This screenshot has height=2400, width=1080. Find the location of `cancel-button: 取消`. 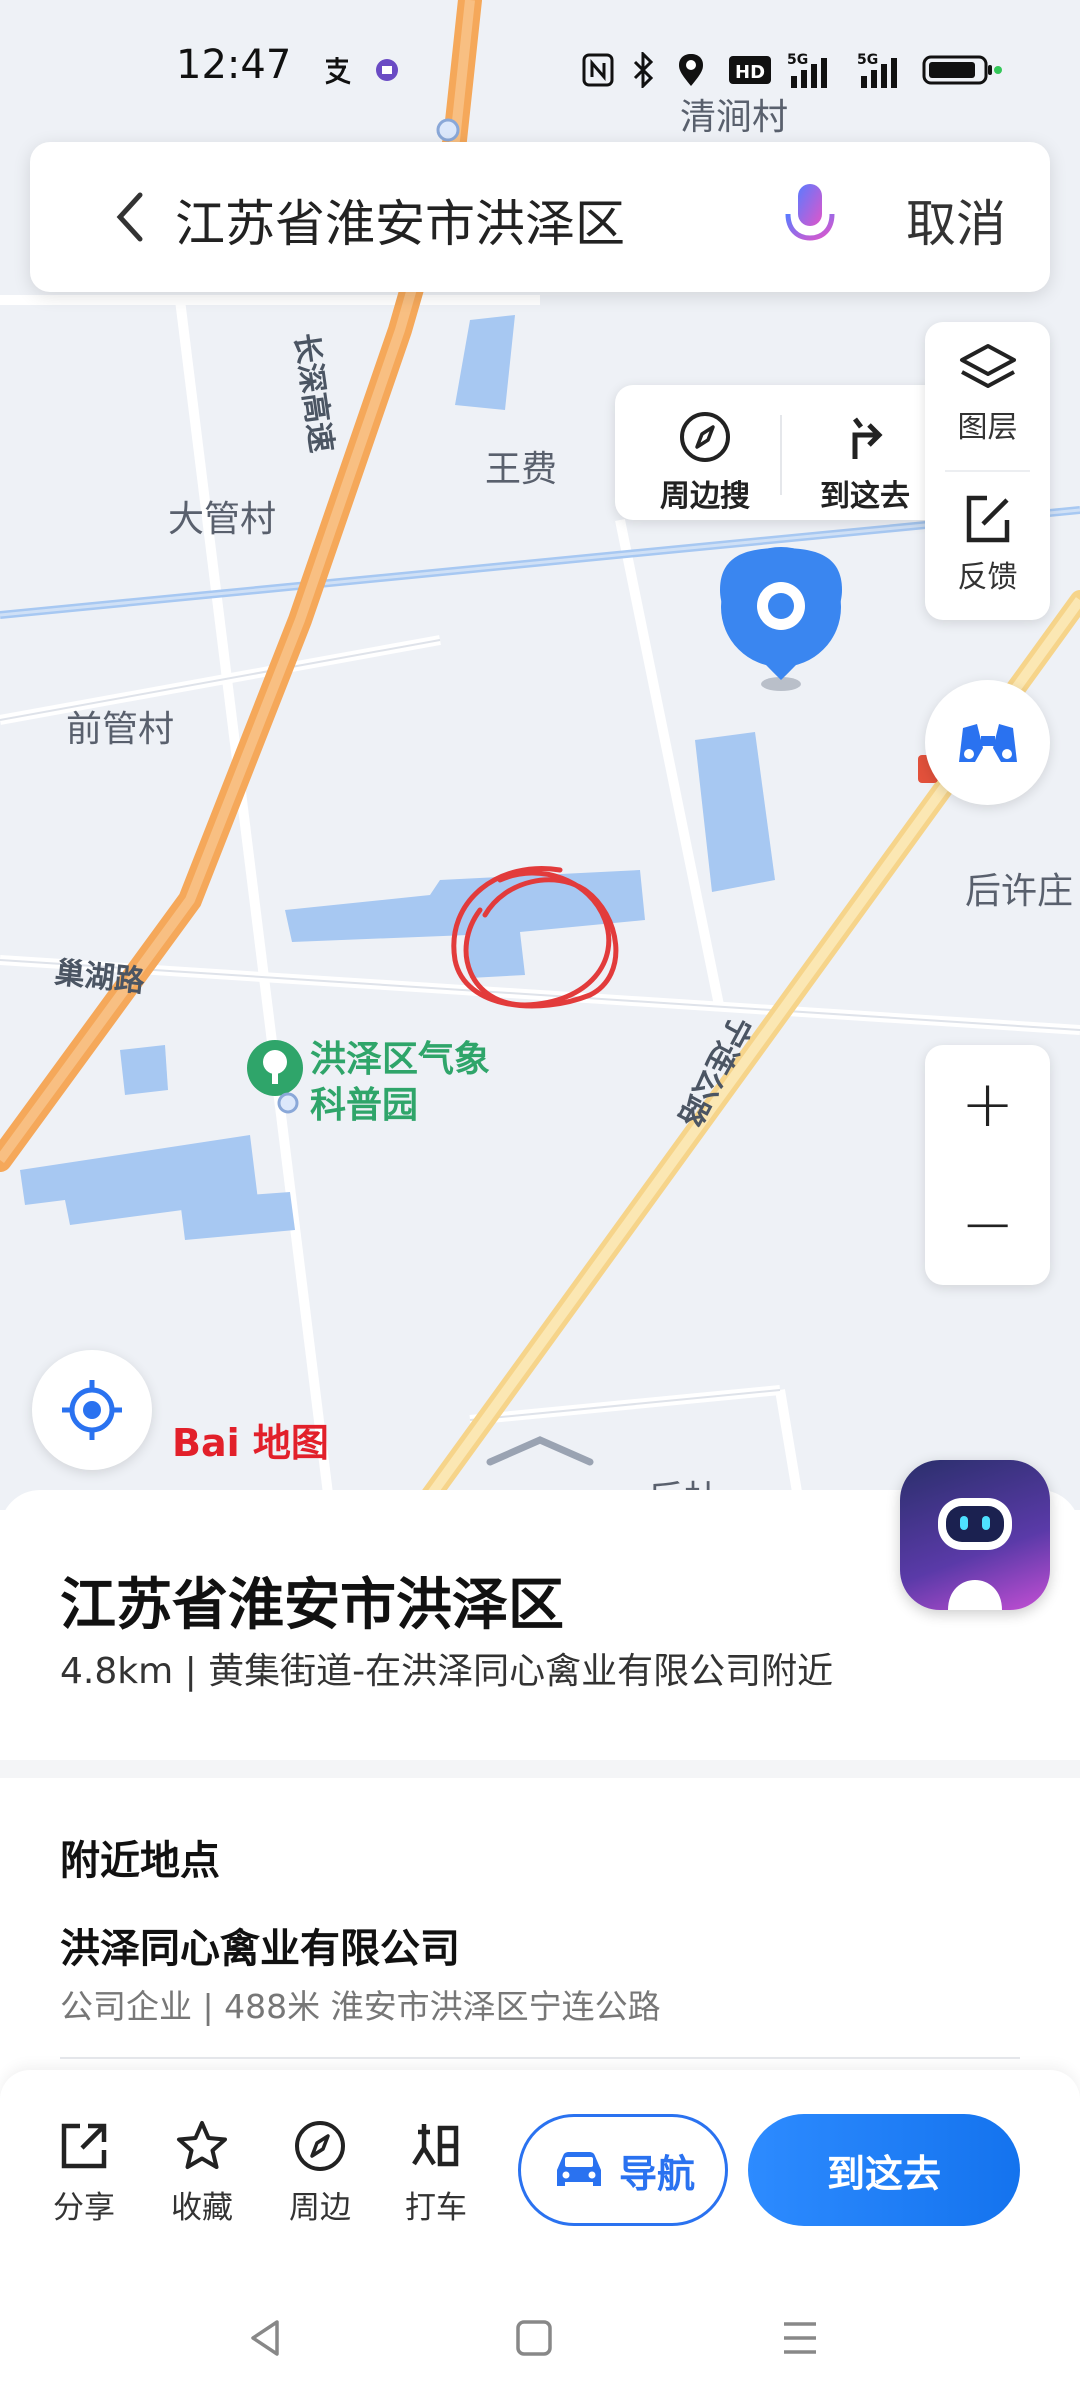

cancel-button: 取消 is located at coordinates (956, 220).